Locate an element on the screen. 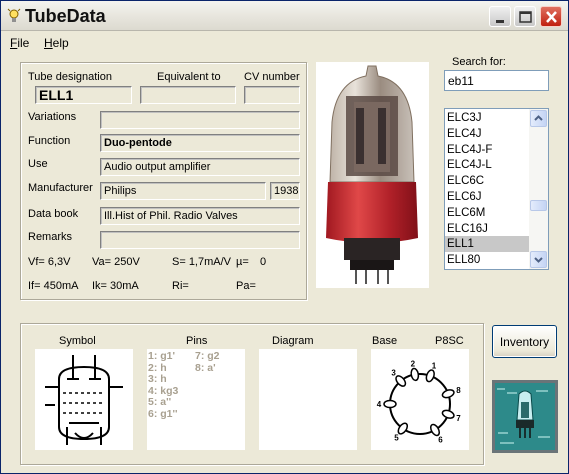 This screenshot has height=474, width=569. menu-help-mnemonic: H is located at coordinates (48, 43).